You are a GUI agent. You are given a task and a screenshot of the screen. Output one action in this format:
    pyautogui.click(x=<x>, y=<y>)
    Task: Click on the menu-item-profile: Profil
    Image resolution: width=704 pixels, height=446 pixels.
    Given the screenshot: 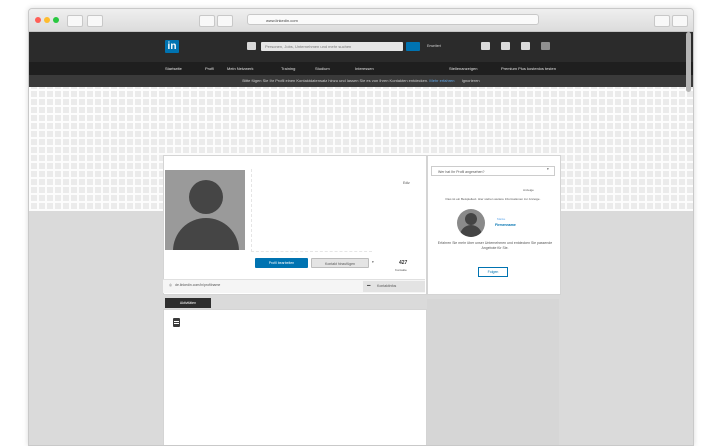 What is the action you would take?
    pyautogui.click(x=209, y=68)
    